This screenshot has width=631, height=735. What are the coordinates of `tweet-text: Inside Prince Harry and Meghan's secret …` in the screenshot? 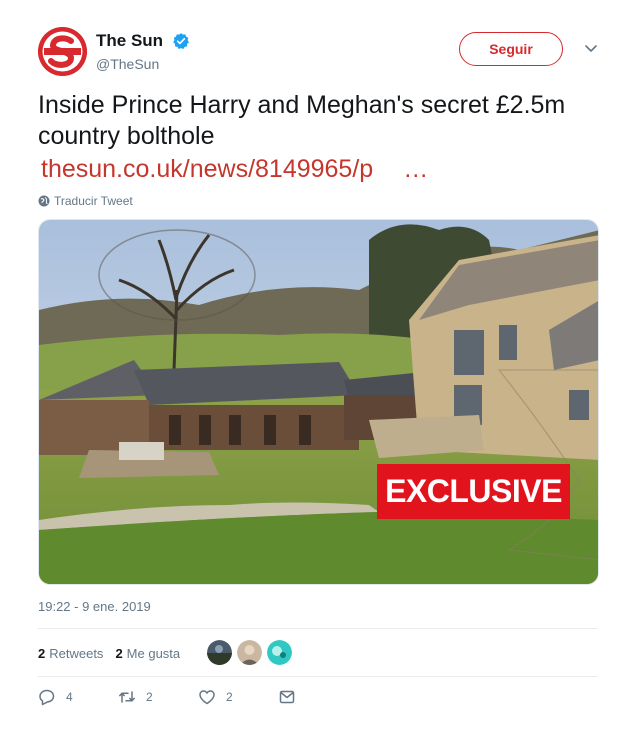 It's located at (302, 120).